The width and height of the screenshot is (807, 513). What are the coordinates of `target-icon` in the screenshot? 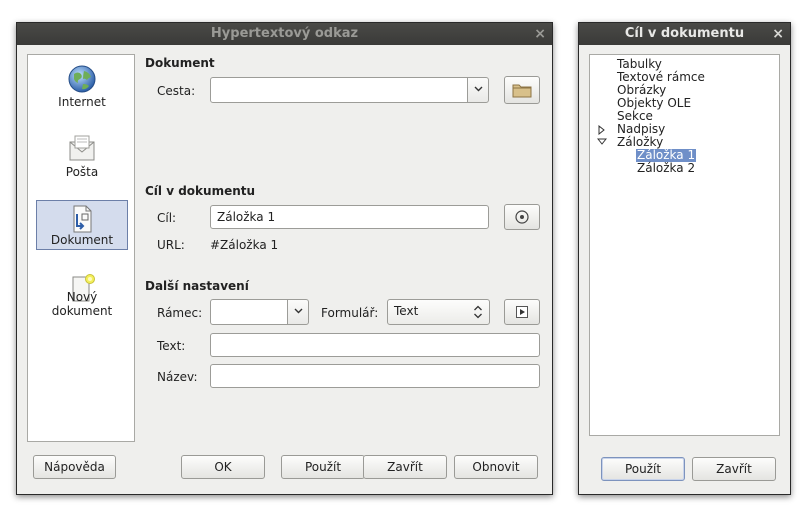 It's located at (522, 217).